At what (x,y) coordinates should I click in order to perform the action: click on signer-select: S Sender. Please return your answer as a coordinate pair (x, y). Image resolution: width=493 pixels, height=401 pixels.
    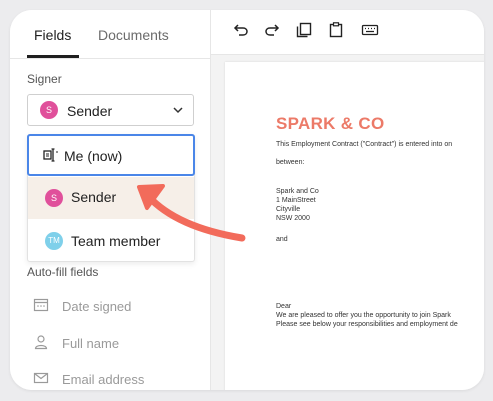
    Looking at the image, I should click on (110, 110).